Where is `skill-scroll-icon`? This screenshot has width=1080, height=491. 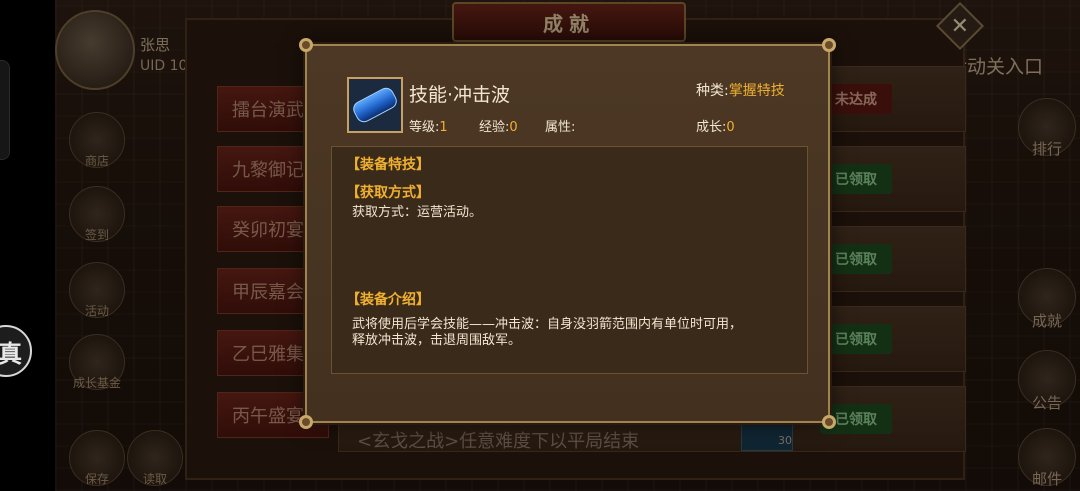
skill-scroll-icon is located at coordinates (375, 105).